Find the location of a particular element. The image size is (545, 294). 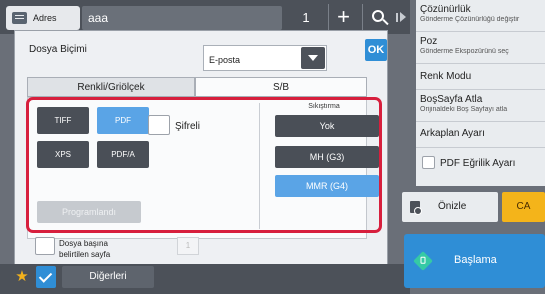

color-mode-title: Renk Modu is located at coordinates (446, 76).